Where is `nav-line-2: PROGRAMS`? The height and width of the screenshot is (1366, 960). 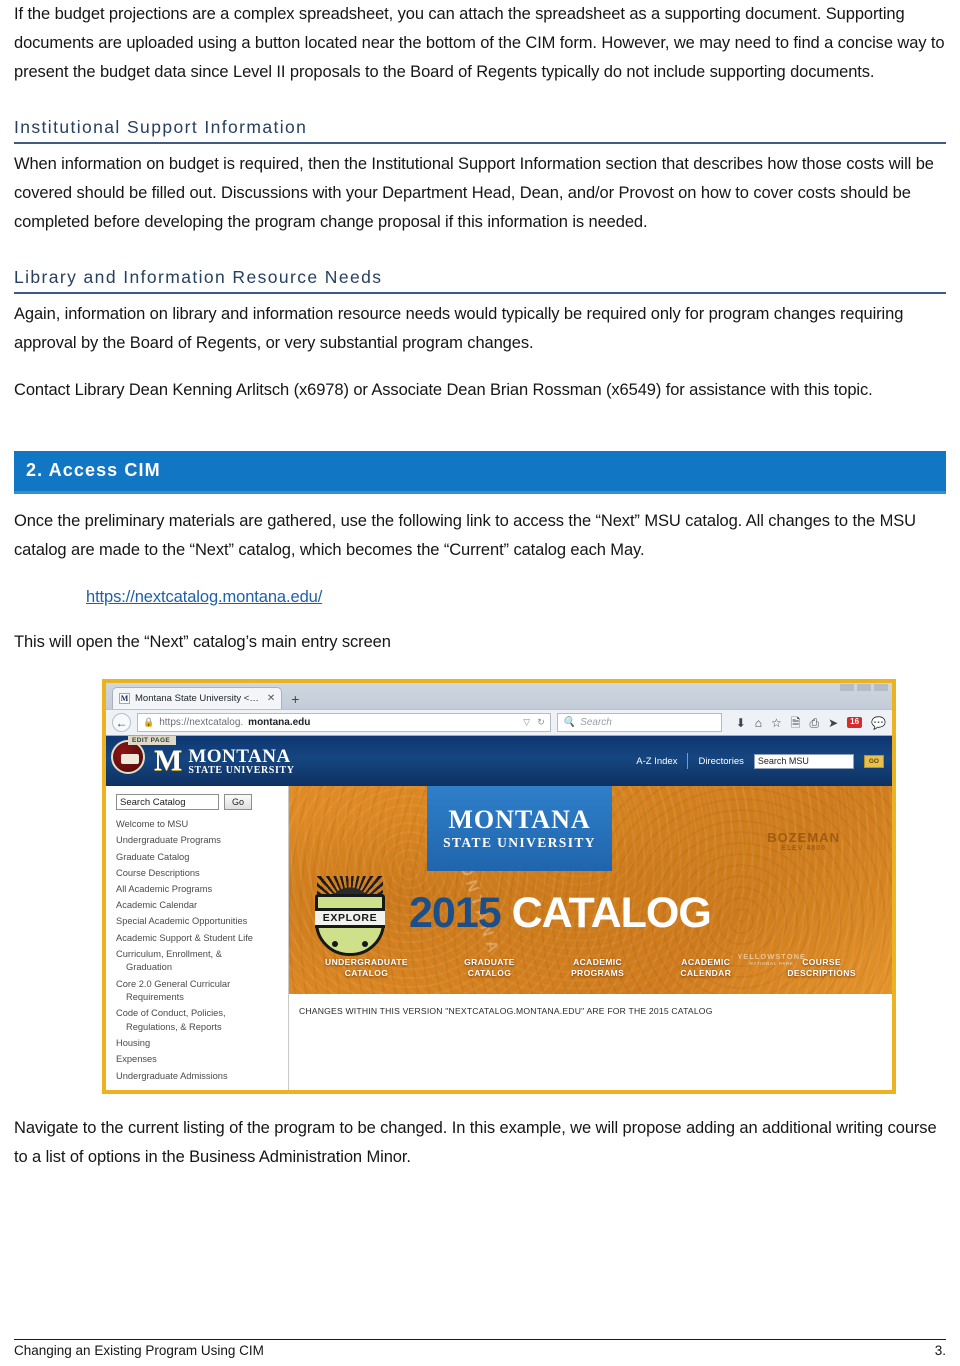
nav-line-2: PROGRAMS is located at coordinates (597, 972).